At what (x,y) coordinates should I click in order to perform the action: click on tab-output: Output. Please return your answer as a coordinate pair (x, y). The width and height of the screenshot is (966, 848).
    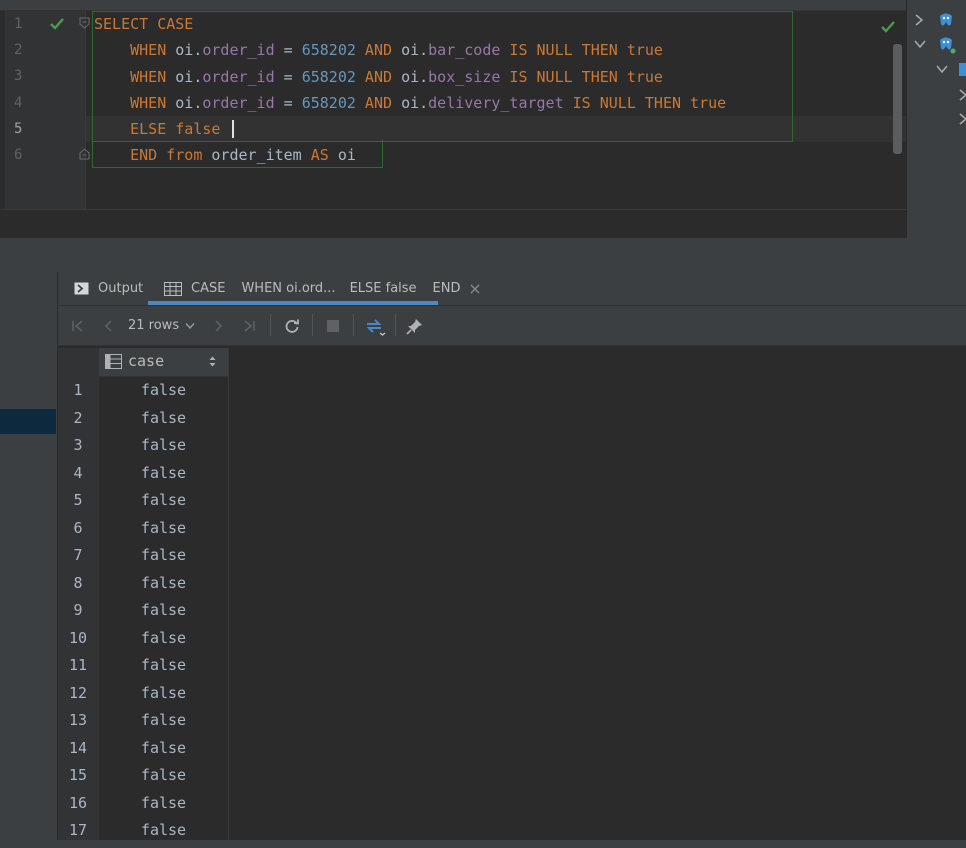
    Looking at the image, I should click on (108, 288).